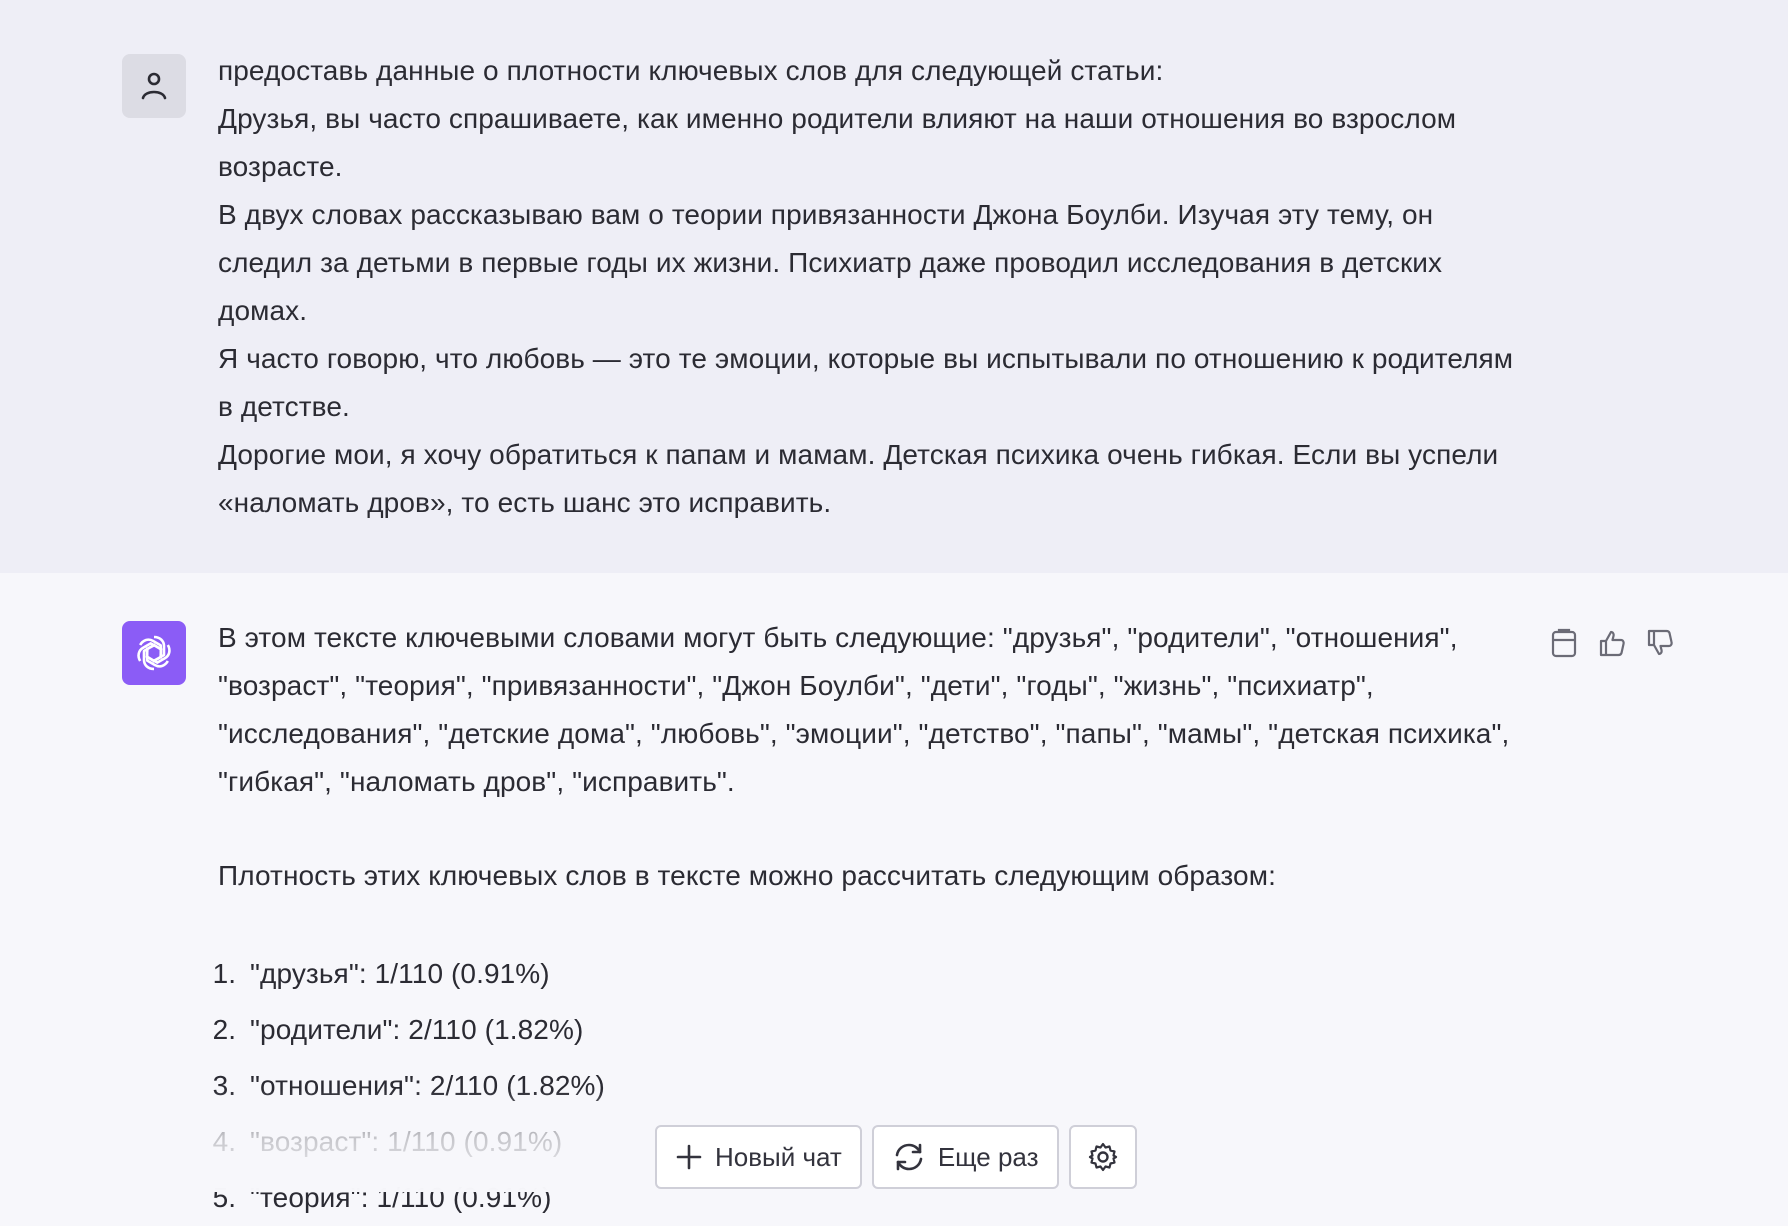  I want to click on user-avatar, so click(154, 86).